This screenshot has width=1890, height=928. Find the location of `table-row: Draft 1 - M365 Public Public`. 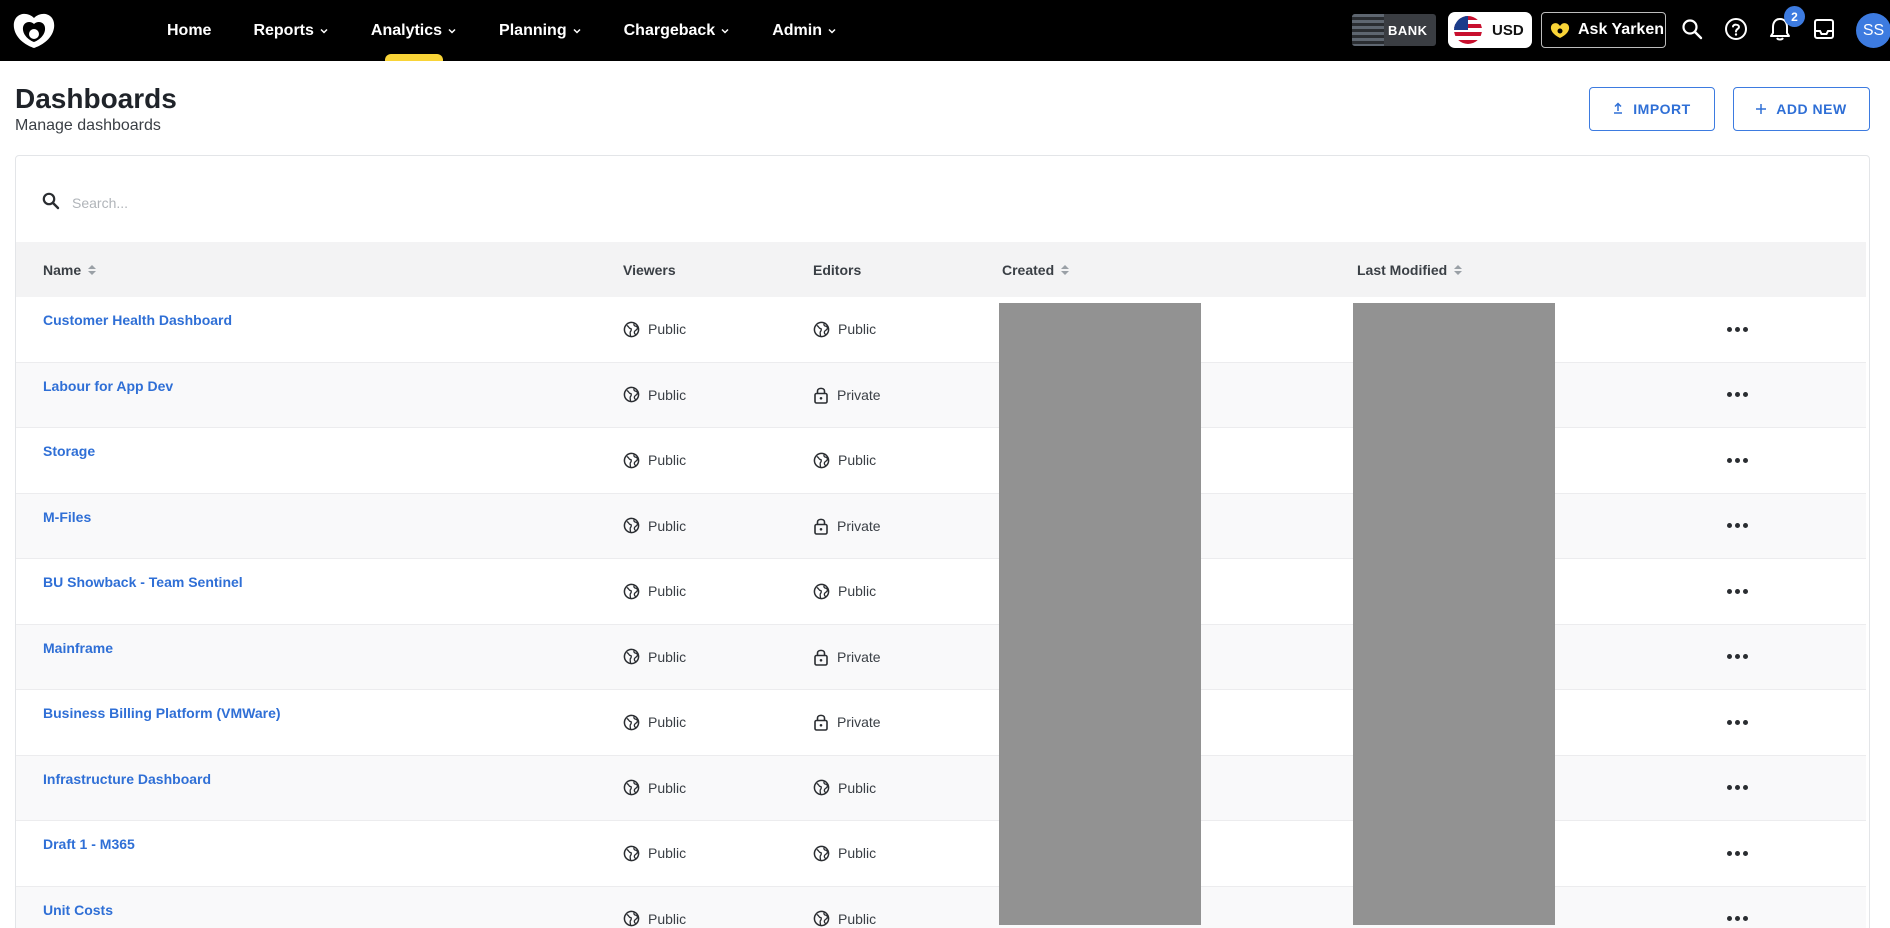

table-row: Draft 1 - M365 Public Public is located at coordinates (941, 854).